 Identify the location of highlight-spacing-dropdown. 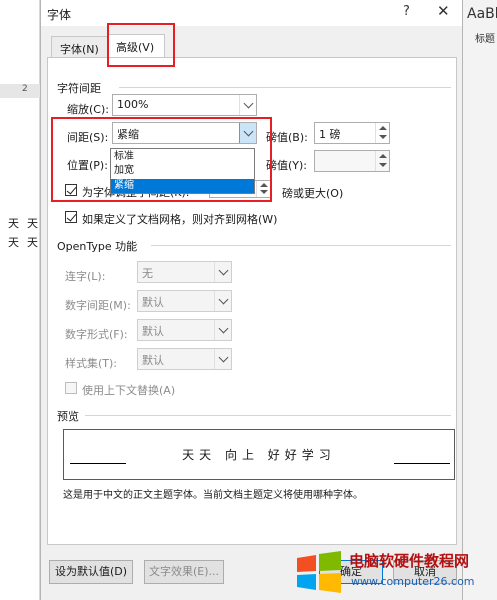
(161, 159).